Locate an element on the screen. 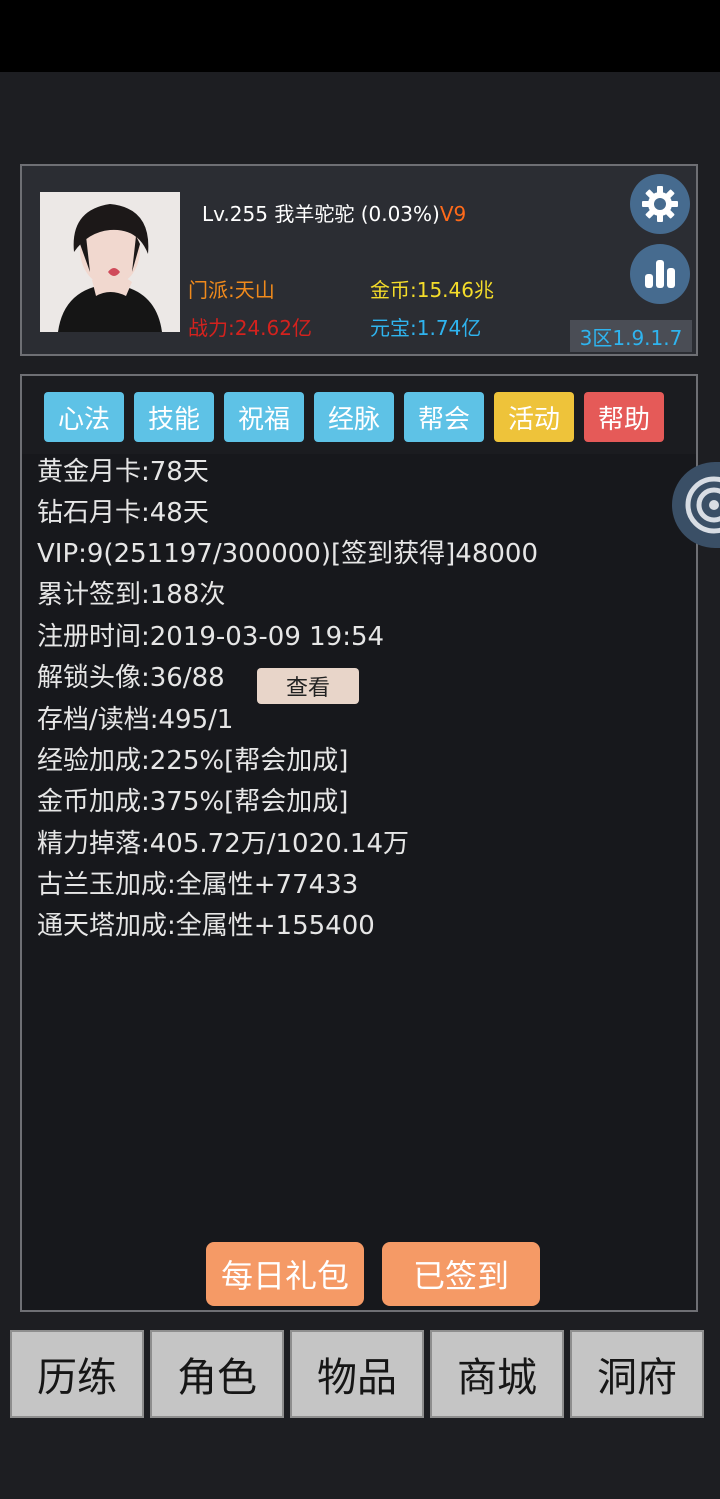  info-tower-bonus: 通天塔加成:全属性+155400 is located at coordinates (206, 926).